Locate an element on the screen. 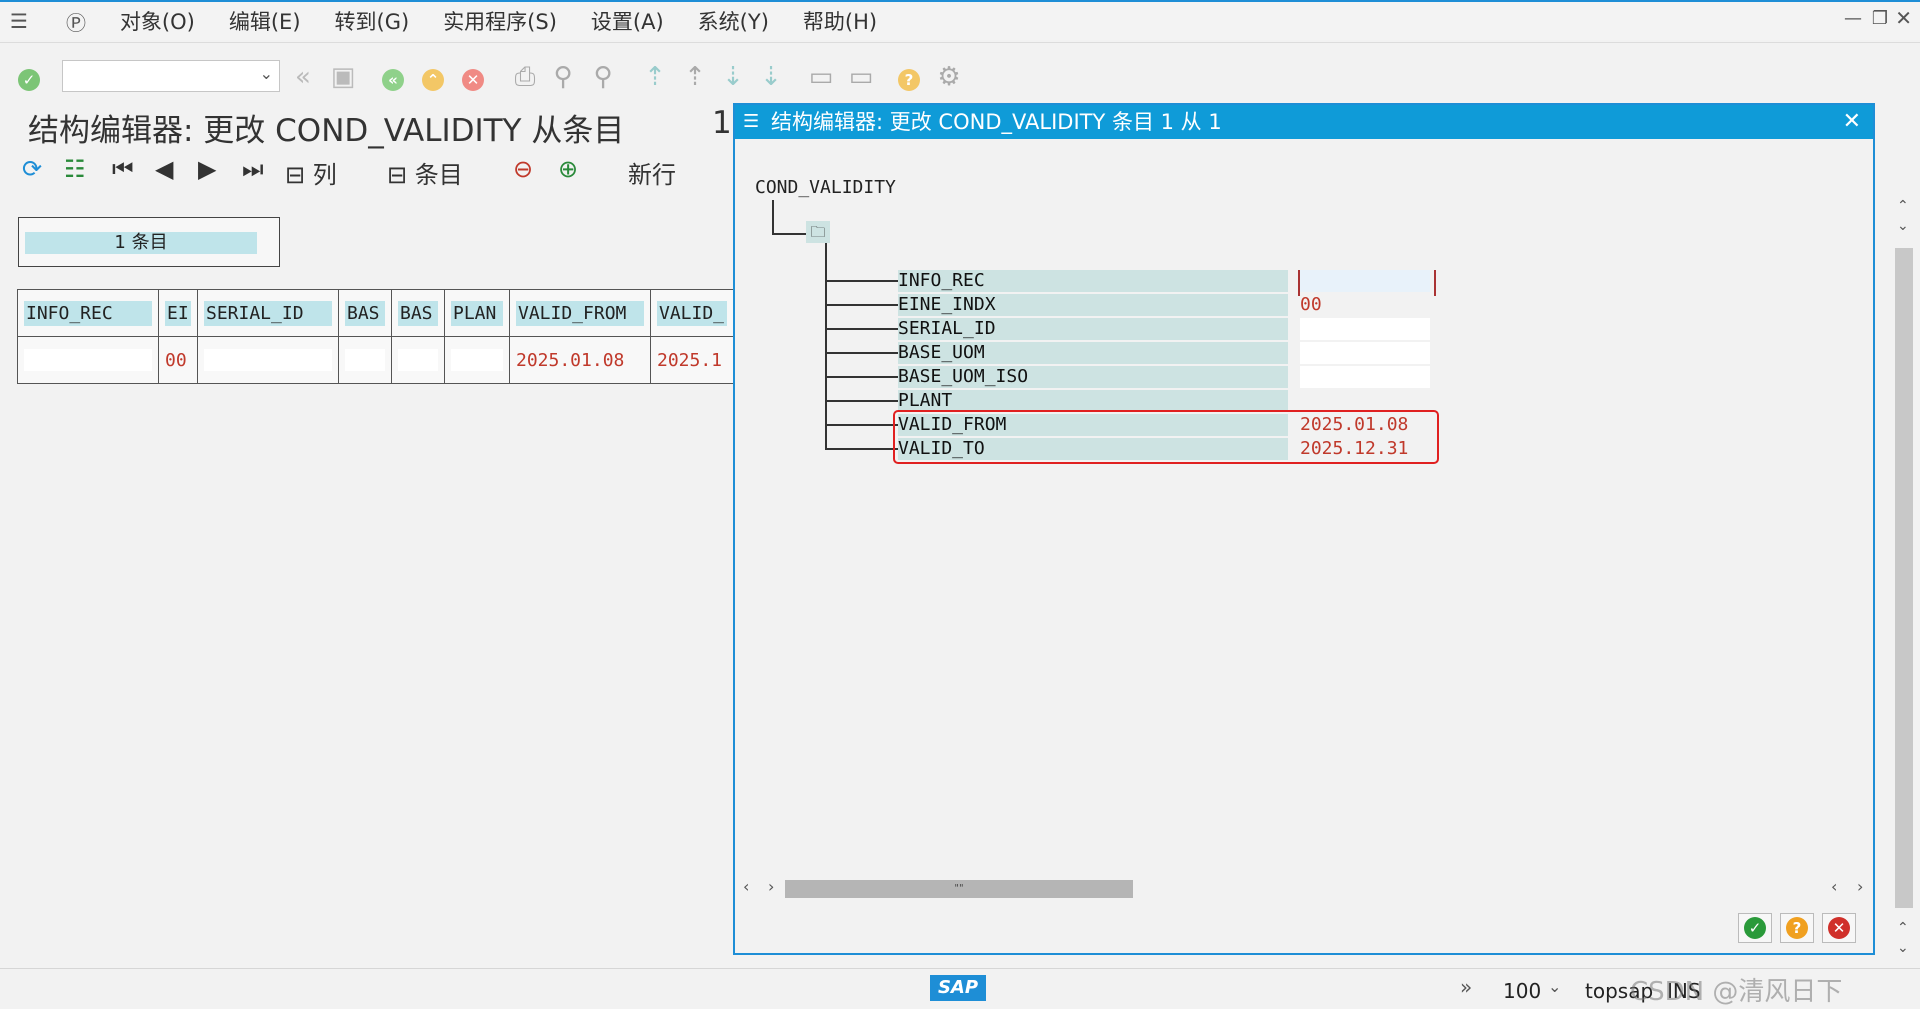 The height and width of the screenshot is (1009, 1920). column-header: VALID_ is located at coordinates (692, 313).